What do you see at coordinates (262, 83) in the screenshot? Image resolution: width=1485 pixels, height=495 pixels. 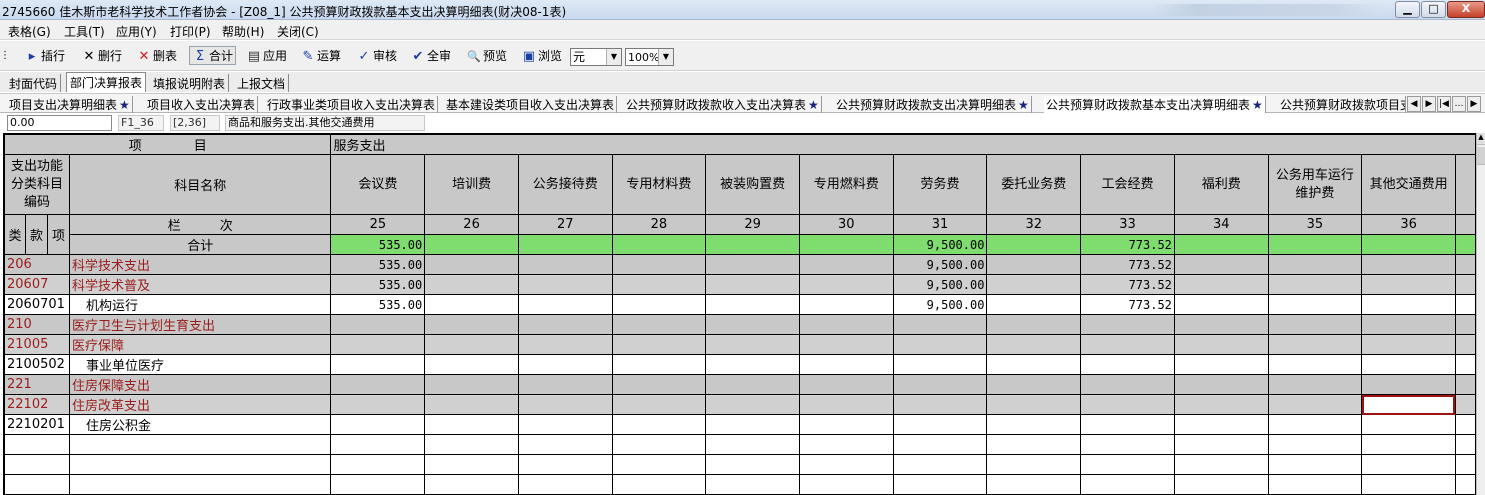 I see `sheet-tab-upload-docs: 上报文档` at bounding box center [262, 83].